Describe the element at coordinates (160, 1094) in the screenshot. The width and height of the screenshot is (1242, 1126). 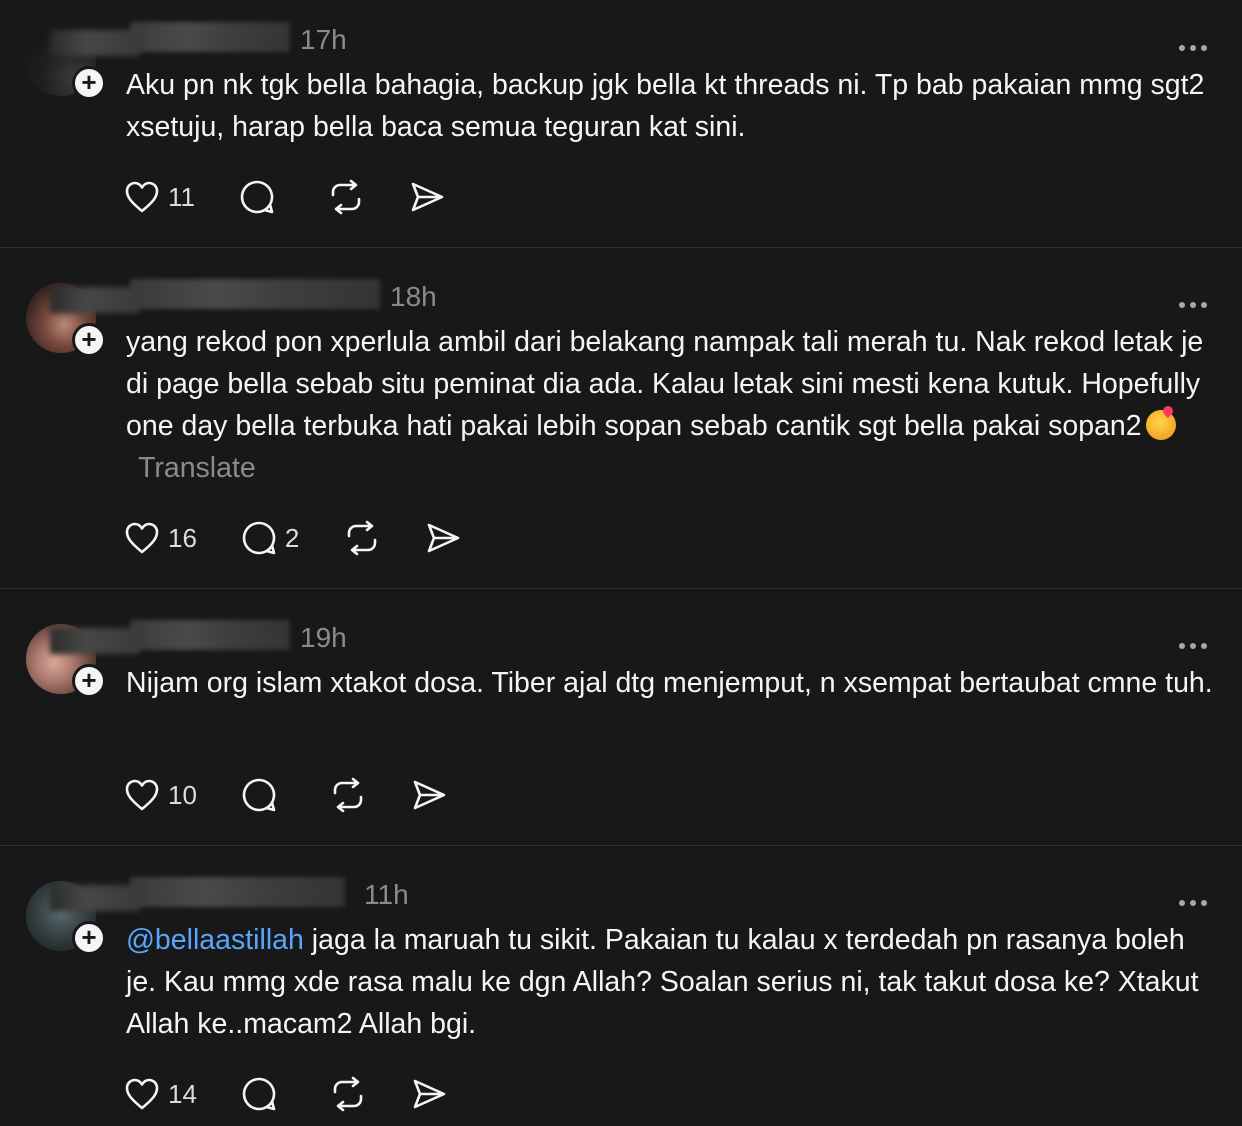
I see `like-button: 14` at that location.